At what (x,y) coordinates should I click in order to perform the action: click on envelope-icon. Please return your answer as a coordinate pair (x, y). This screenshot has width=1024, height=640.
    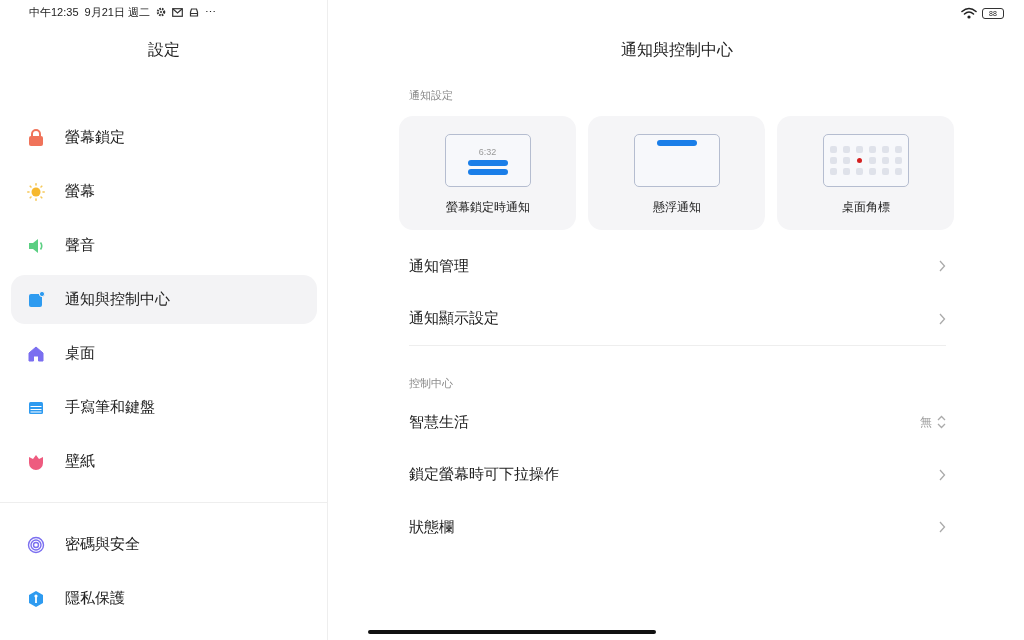
    Looking at the image, I should click on (177, 12).